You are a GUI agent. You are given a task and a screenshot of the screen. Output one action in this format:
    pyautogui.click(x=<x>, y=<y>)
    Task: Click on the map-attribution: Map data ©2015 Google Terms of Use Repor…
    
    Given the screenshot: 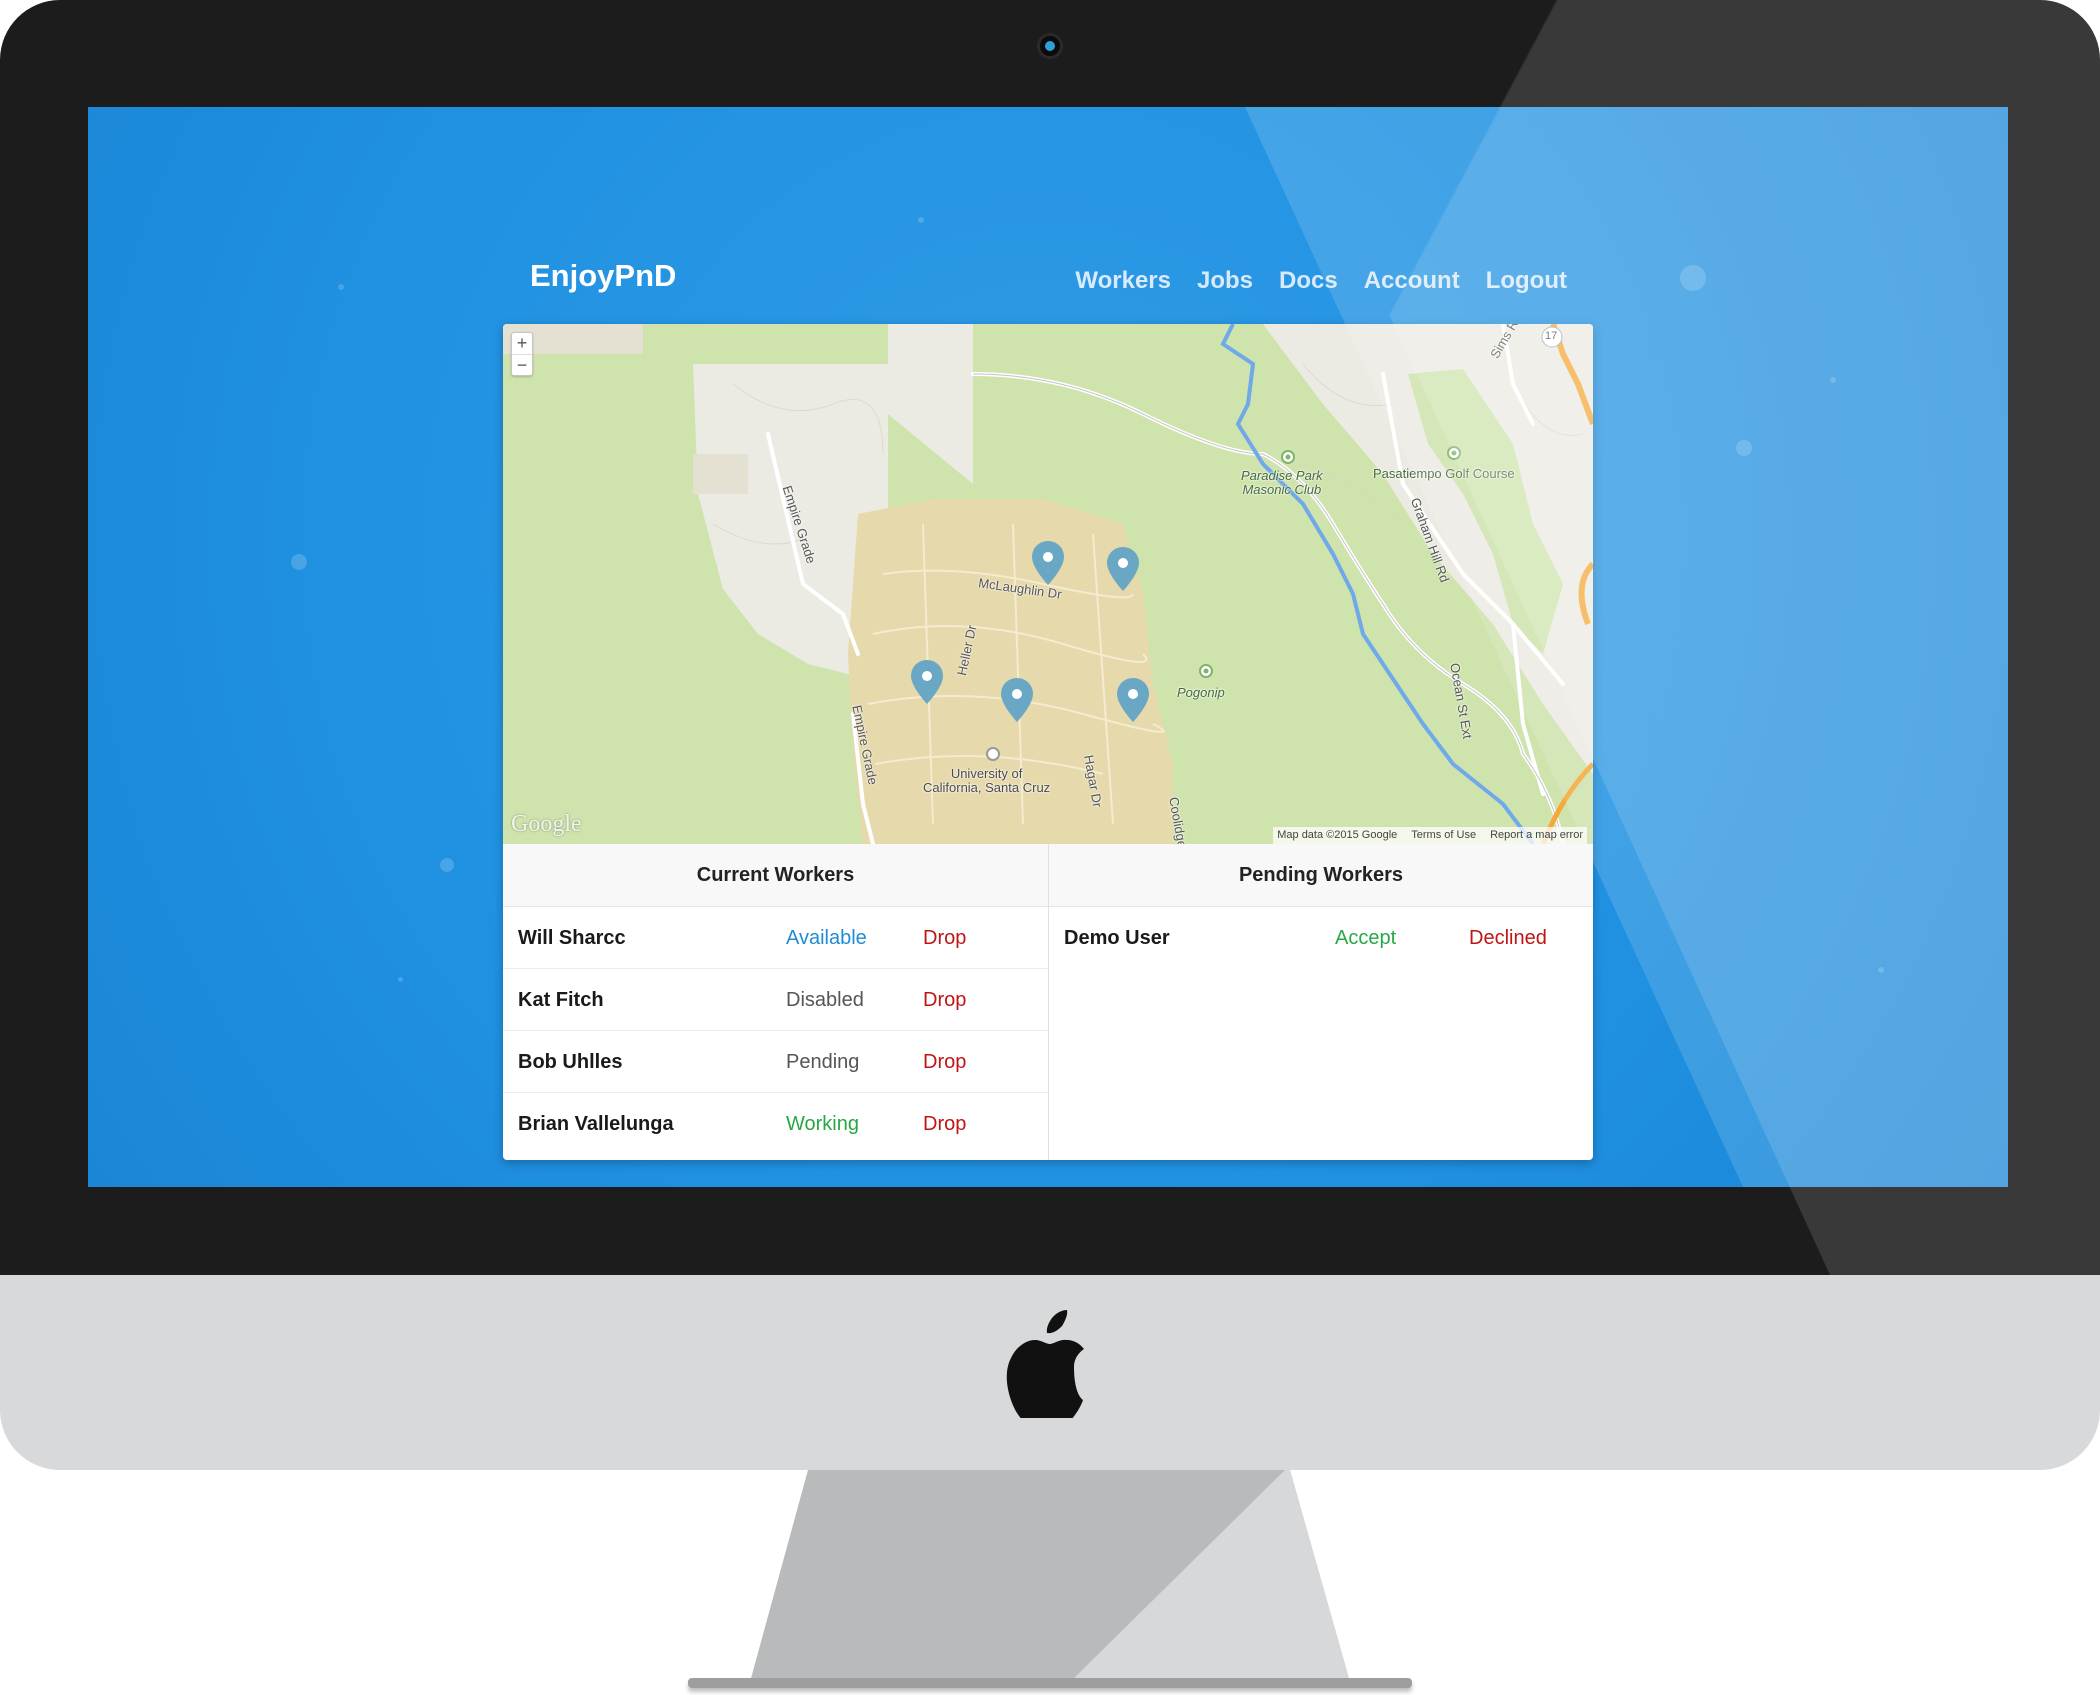 What is the action you would take?
    pyautogui.click(x=1430, y=835)
    